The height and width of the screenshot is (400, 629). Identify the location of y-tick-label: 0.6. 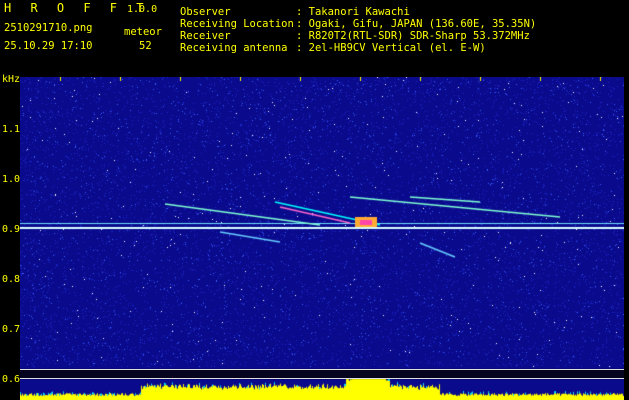
(11, 379).